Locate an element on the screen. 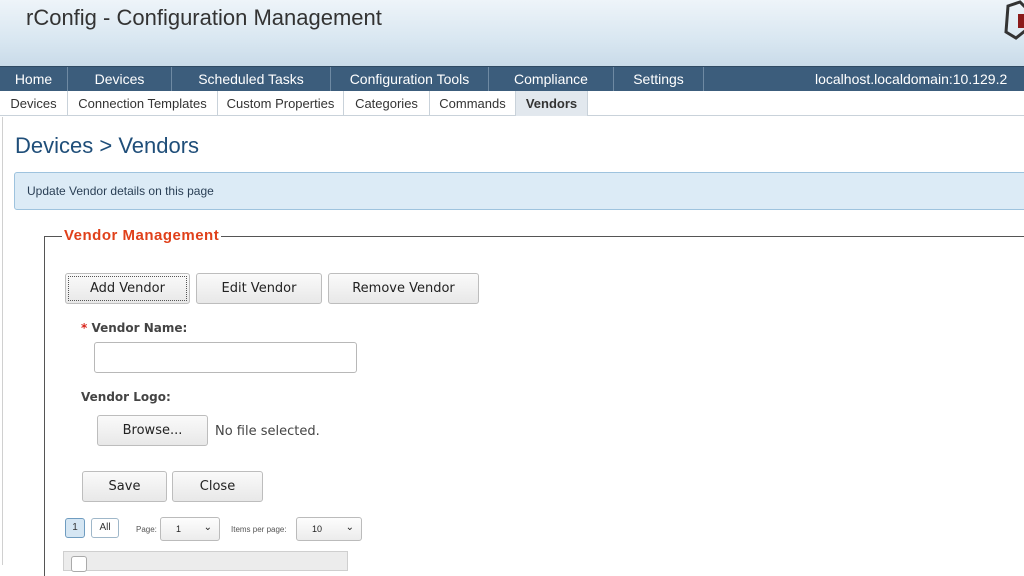 The width and height of the screenshot is (1024, 576). vendor-table-header is located at coordinates (205, 561).